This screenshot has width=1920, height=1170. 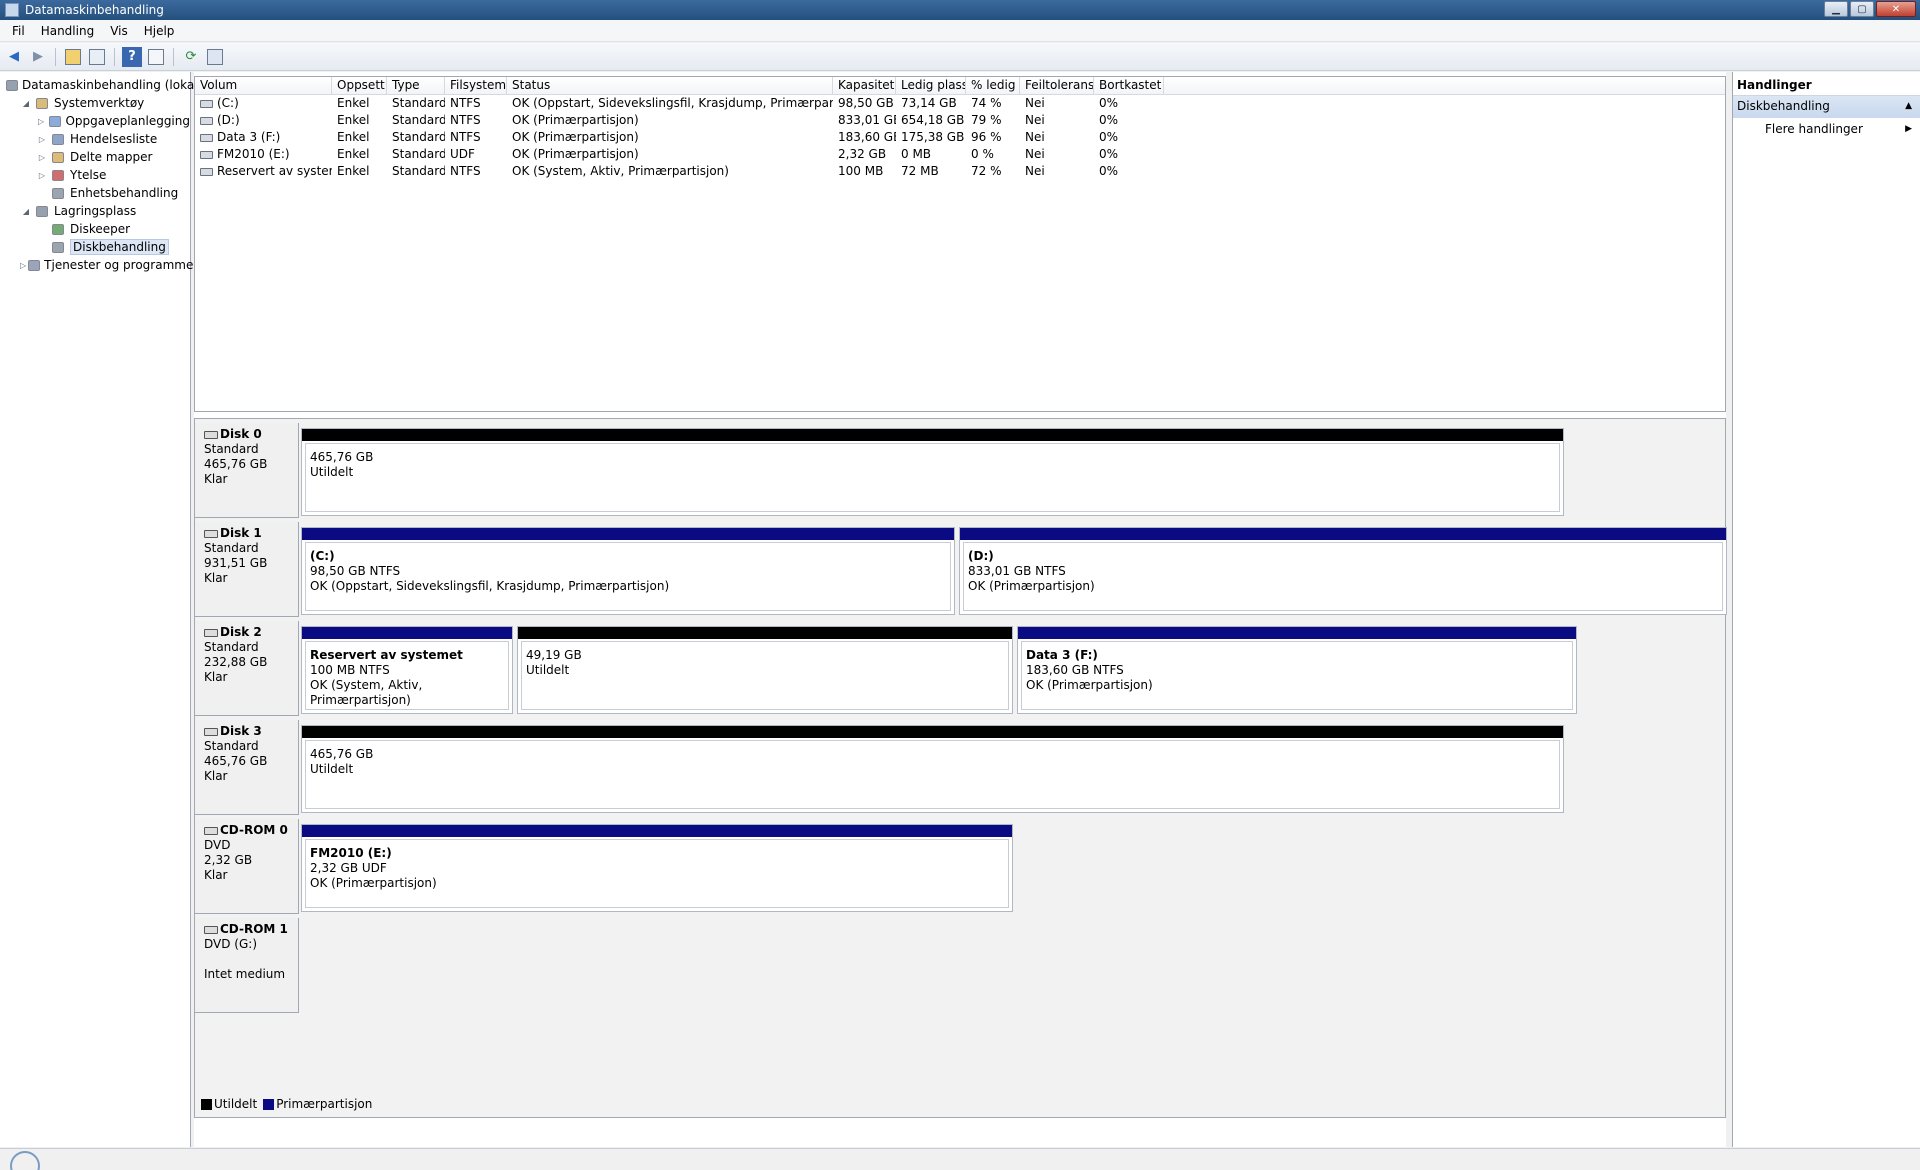 I want to click on disk-name: Disk 3, so click(x=251, y=731).